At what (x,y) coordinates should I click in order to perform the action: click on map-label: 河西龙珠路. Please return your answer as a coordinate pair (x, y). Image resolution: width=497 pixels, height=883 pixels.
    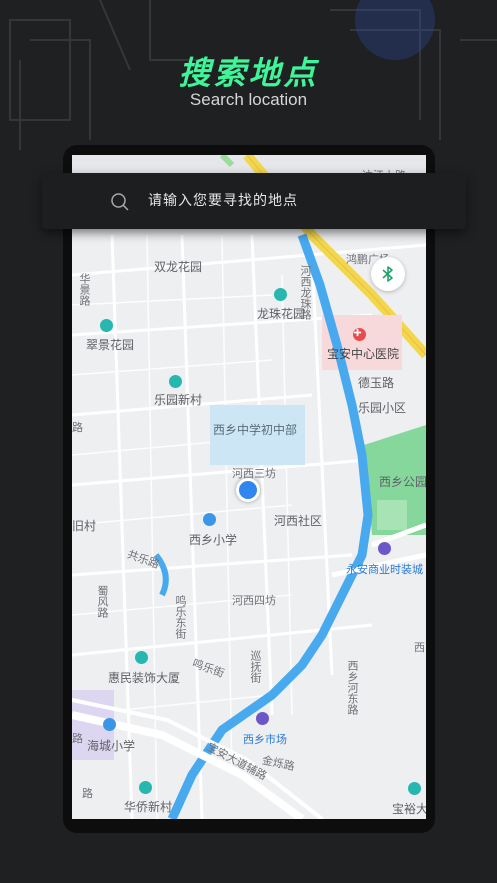
    Looking at the image, I should click on (305, 292).